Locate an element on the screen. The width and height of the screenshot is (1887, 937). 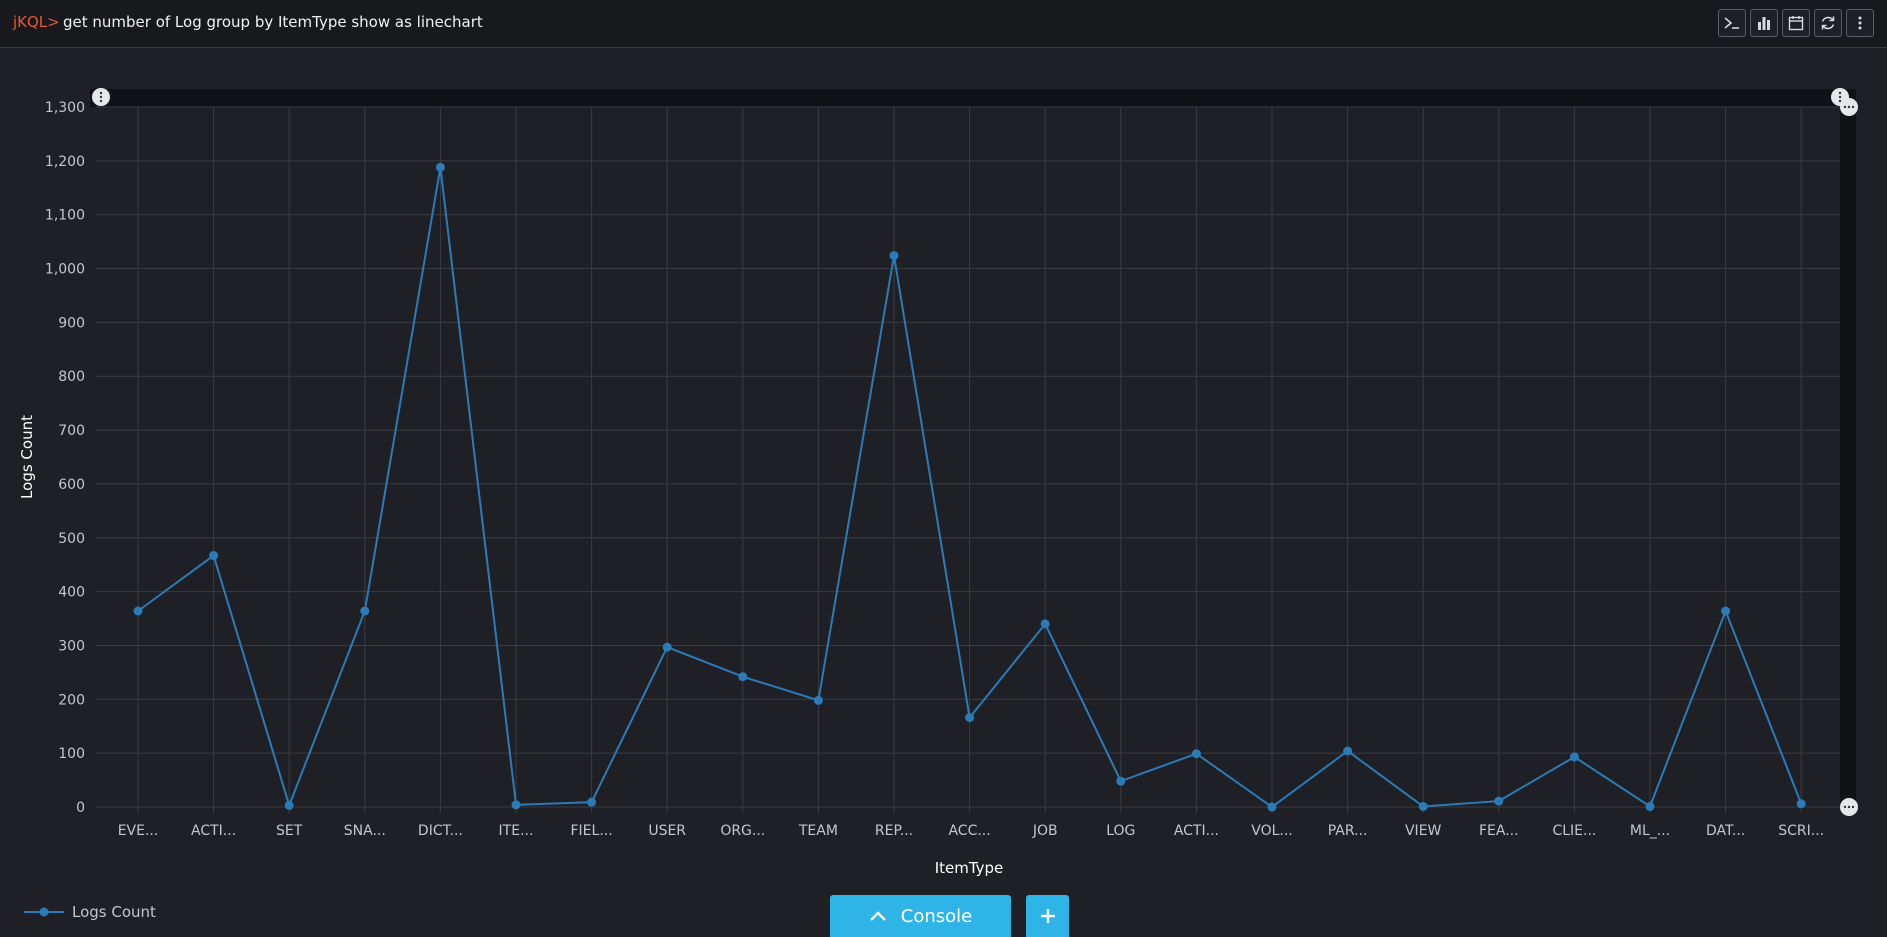
terminal-button is located at coordinates (1732, 23).